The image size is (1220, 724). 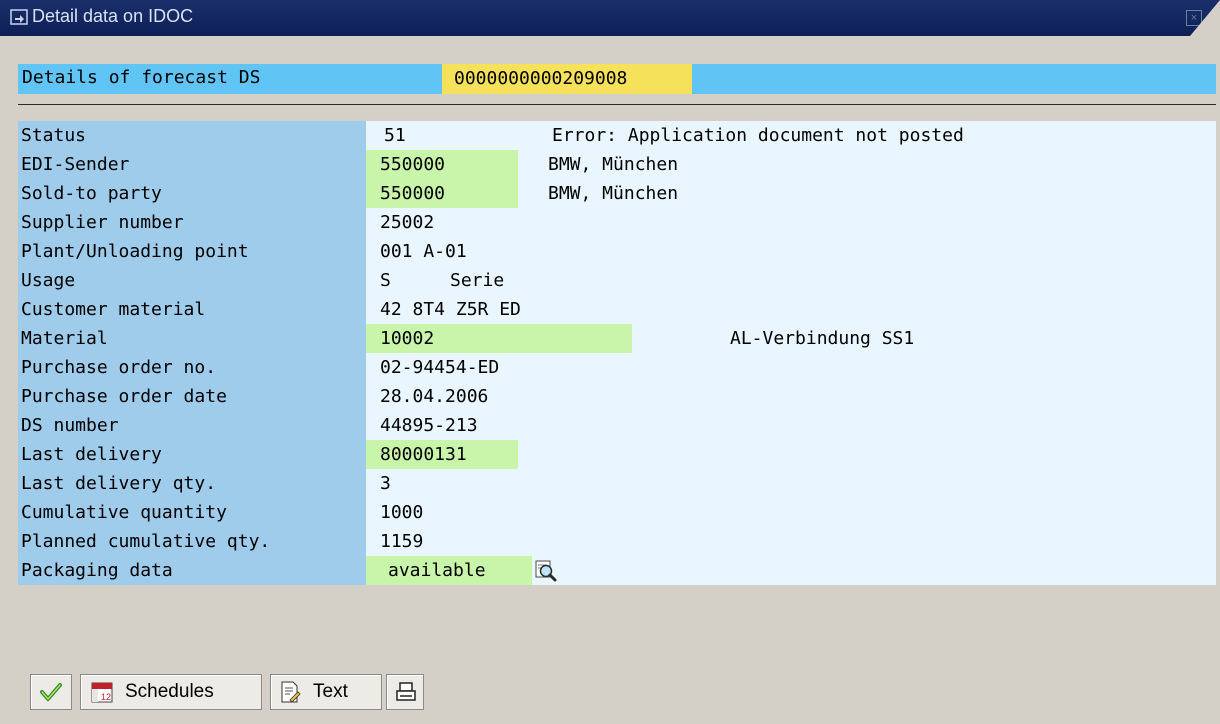 What do you see at coordinates (1194, 18) in the screenshot?
I see `close-icon: ×` at bounding box center [1194, 18].